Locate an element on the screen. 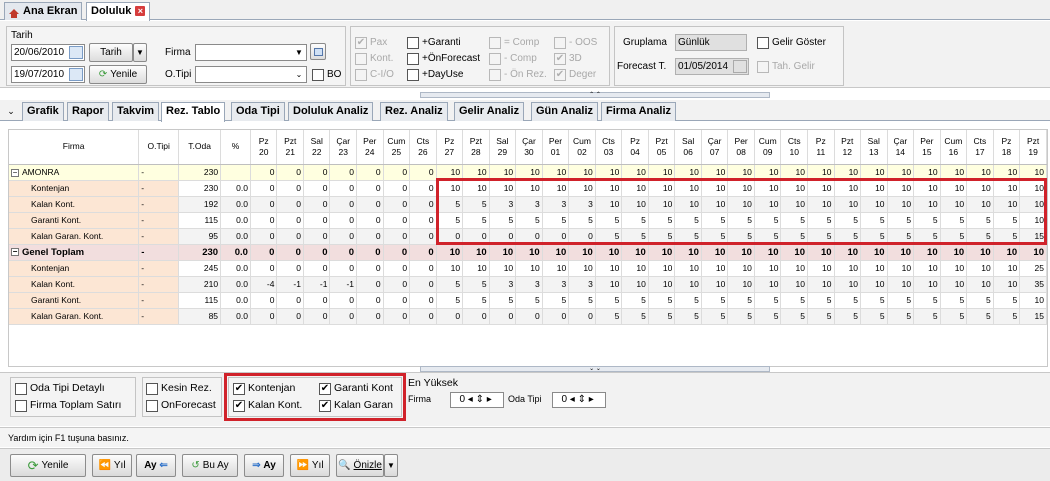 The image size is (1050, 481). bo-checkbox is located at coordinates (318, 75).